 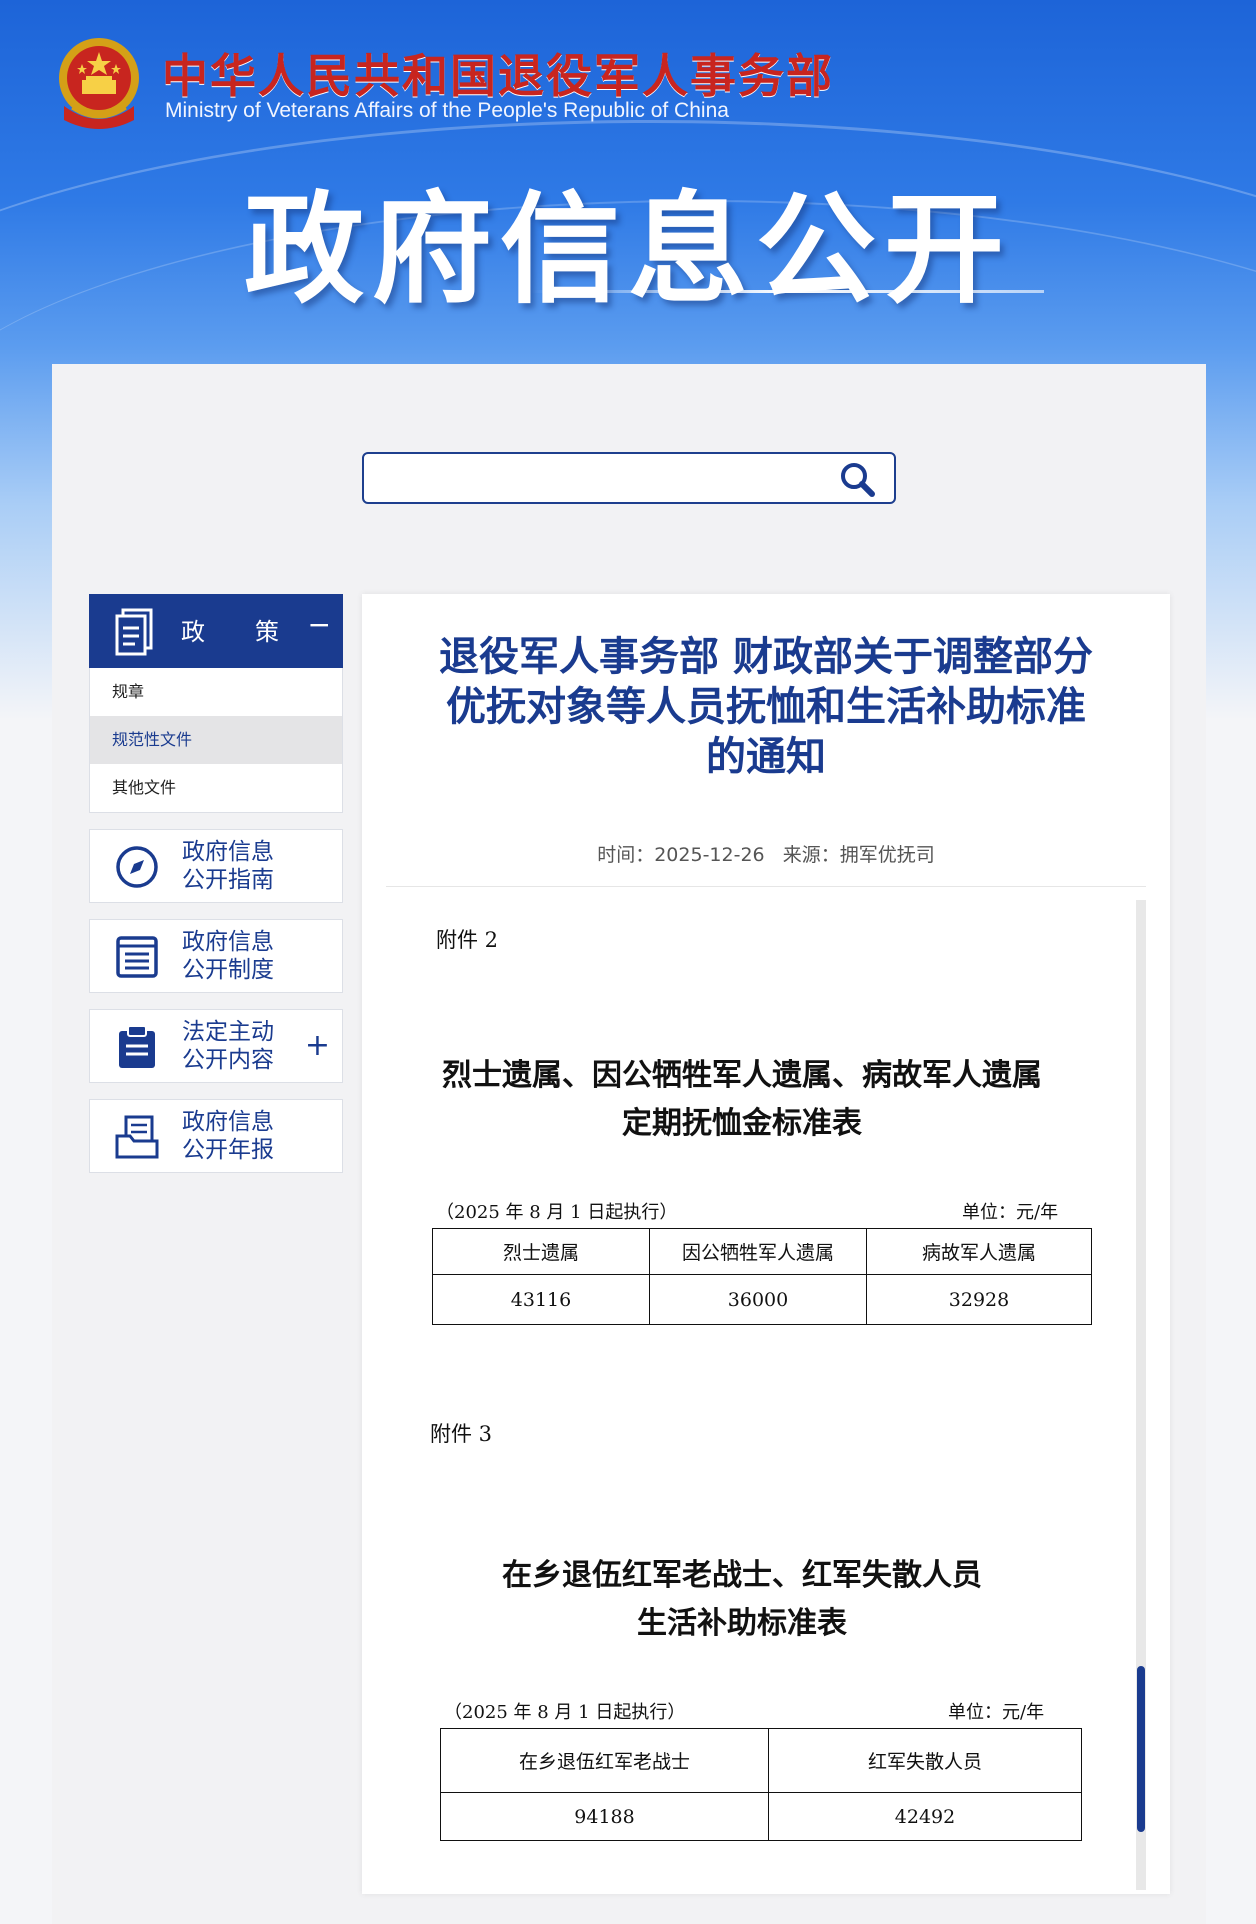 I want to click on category-policy: 政 策 −, so click(x=216, y=631).